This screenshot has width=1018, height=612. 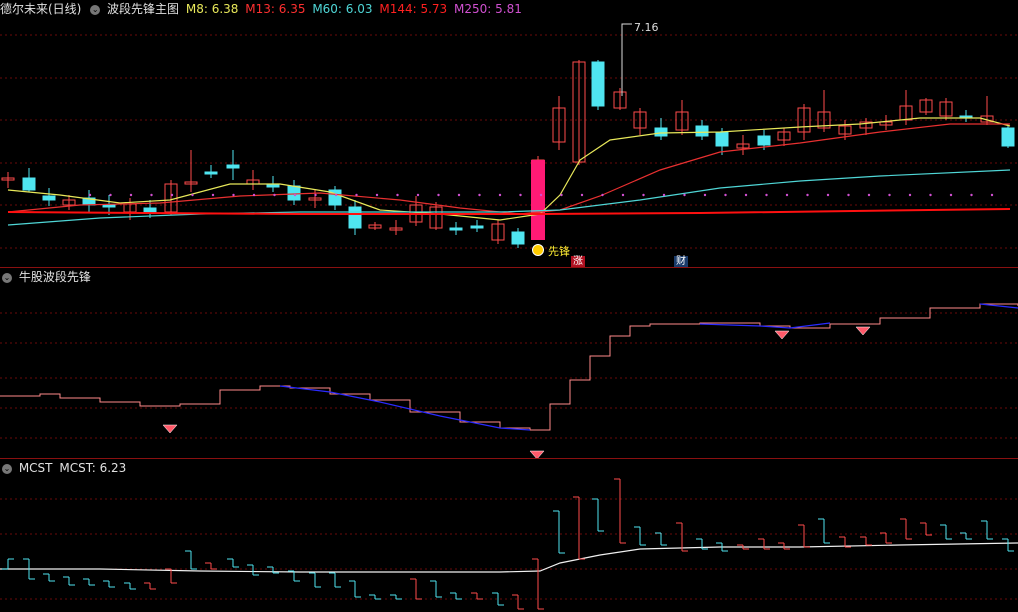 I want to click on signal-bar, so click(x=538, y=200).